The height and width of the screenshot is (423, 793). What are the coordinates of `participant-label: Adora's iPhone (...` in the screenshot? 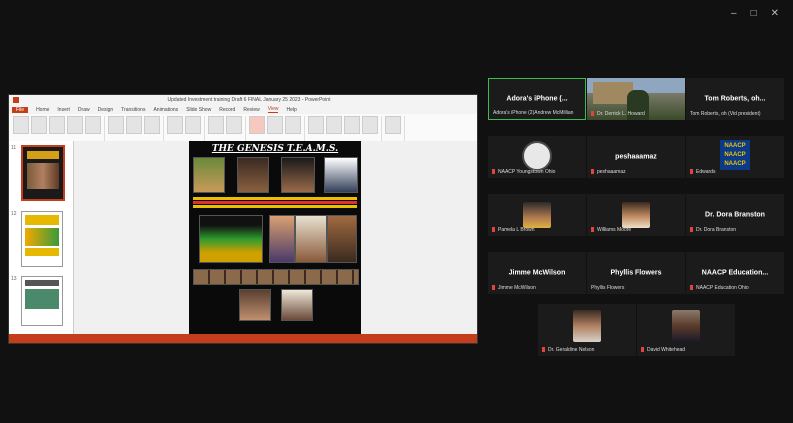 It's located at (537, 99).